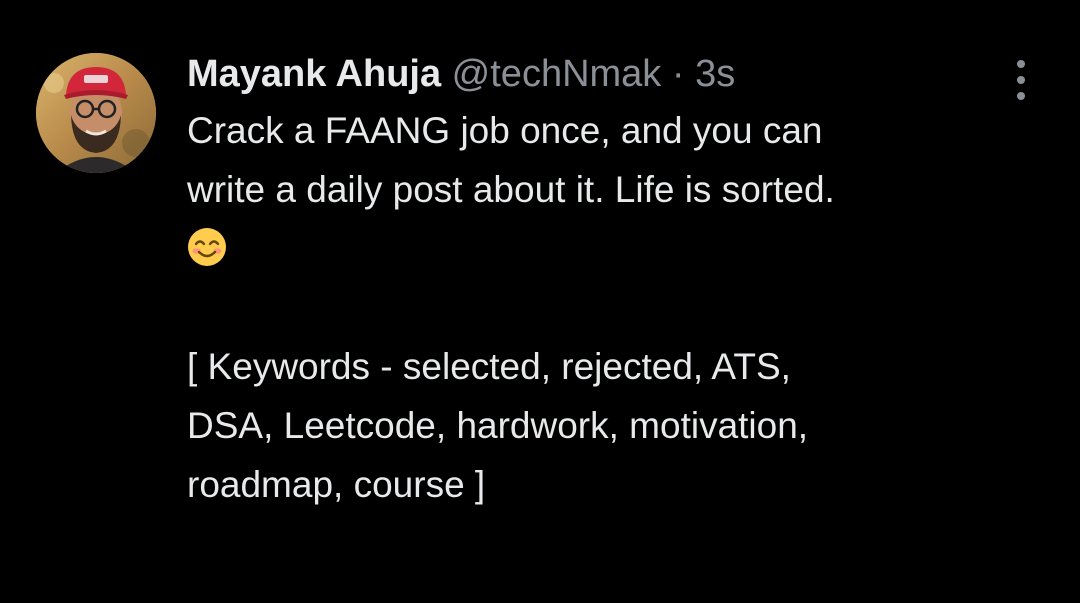 The height and width of the screenshot is (603, 1080). I want to click on more-vertical-icon, so click(1021, 80).